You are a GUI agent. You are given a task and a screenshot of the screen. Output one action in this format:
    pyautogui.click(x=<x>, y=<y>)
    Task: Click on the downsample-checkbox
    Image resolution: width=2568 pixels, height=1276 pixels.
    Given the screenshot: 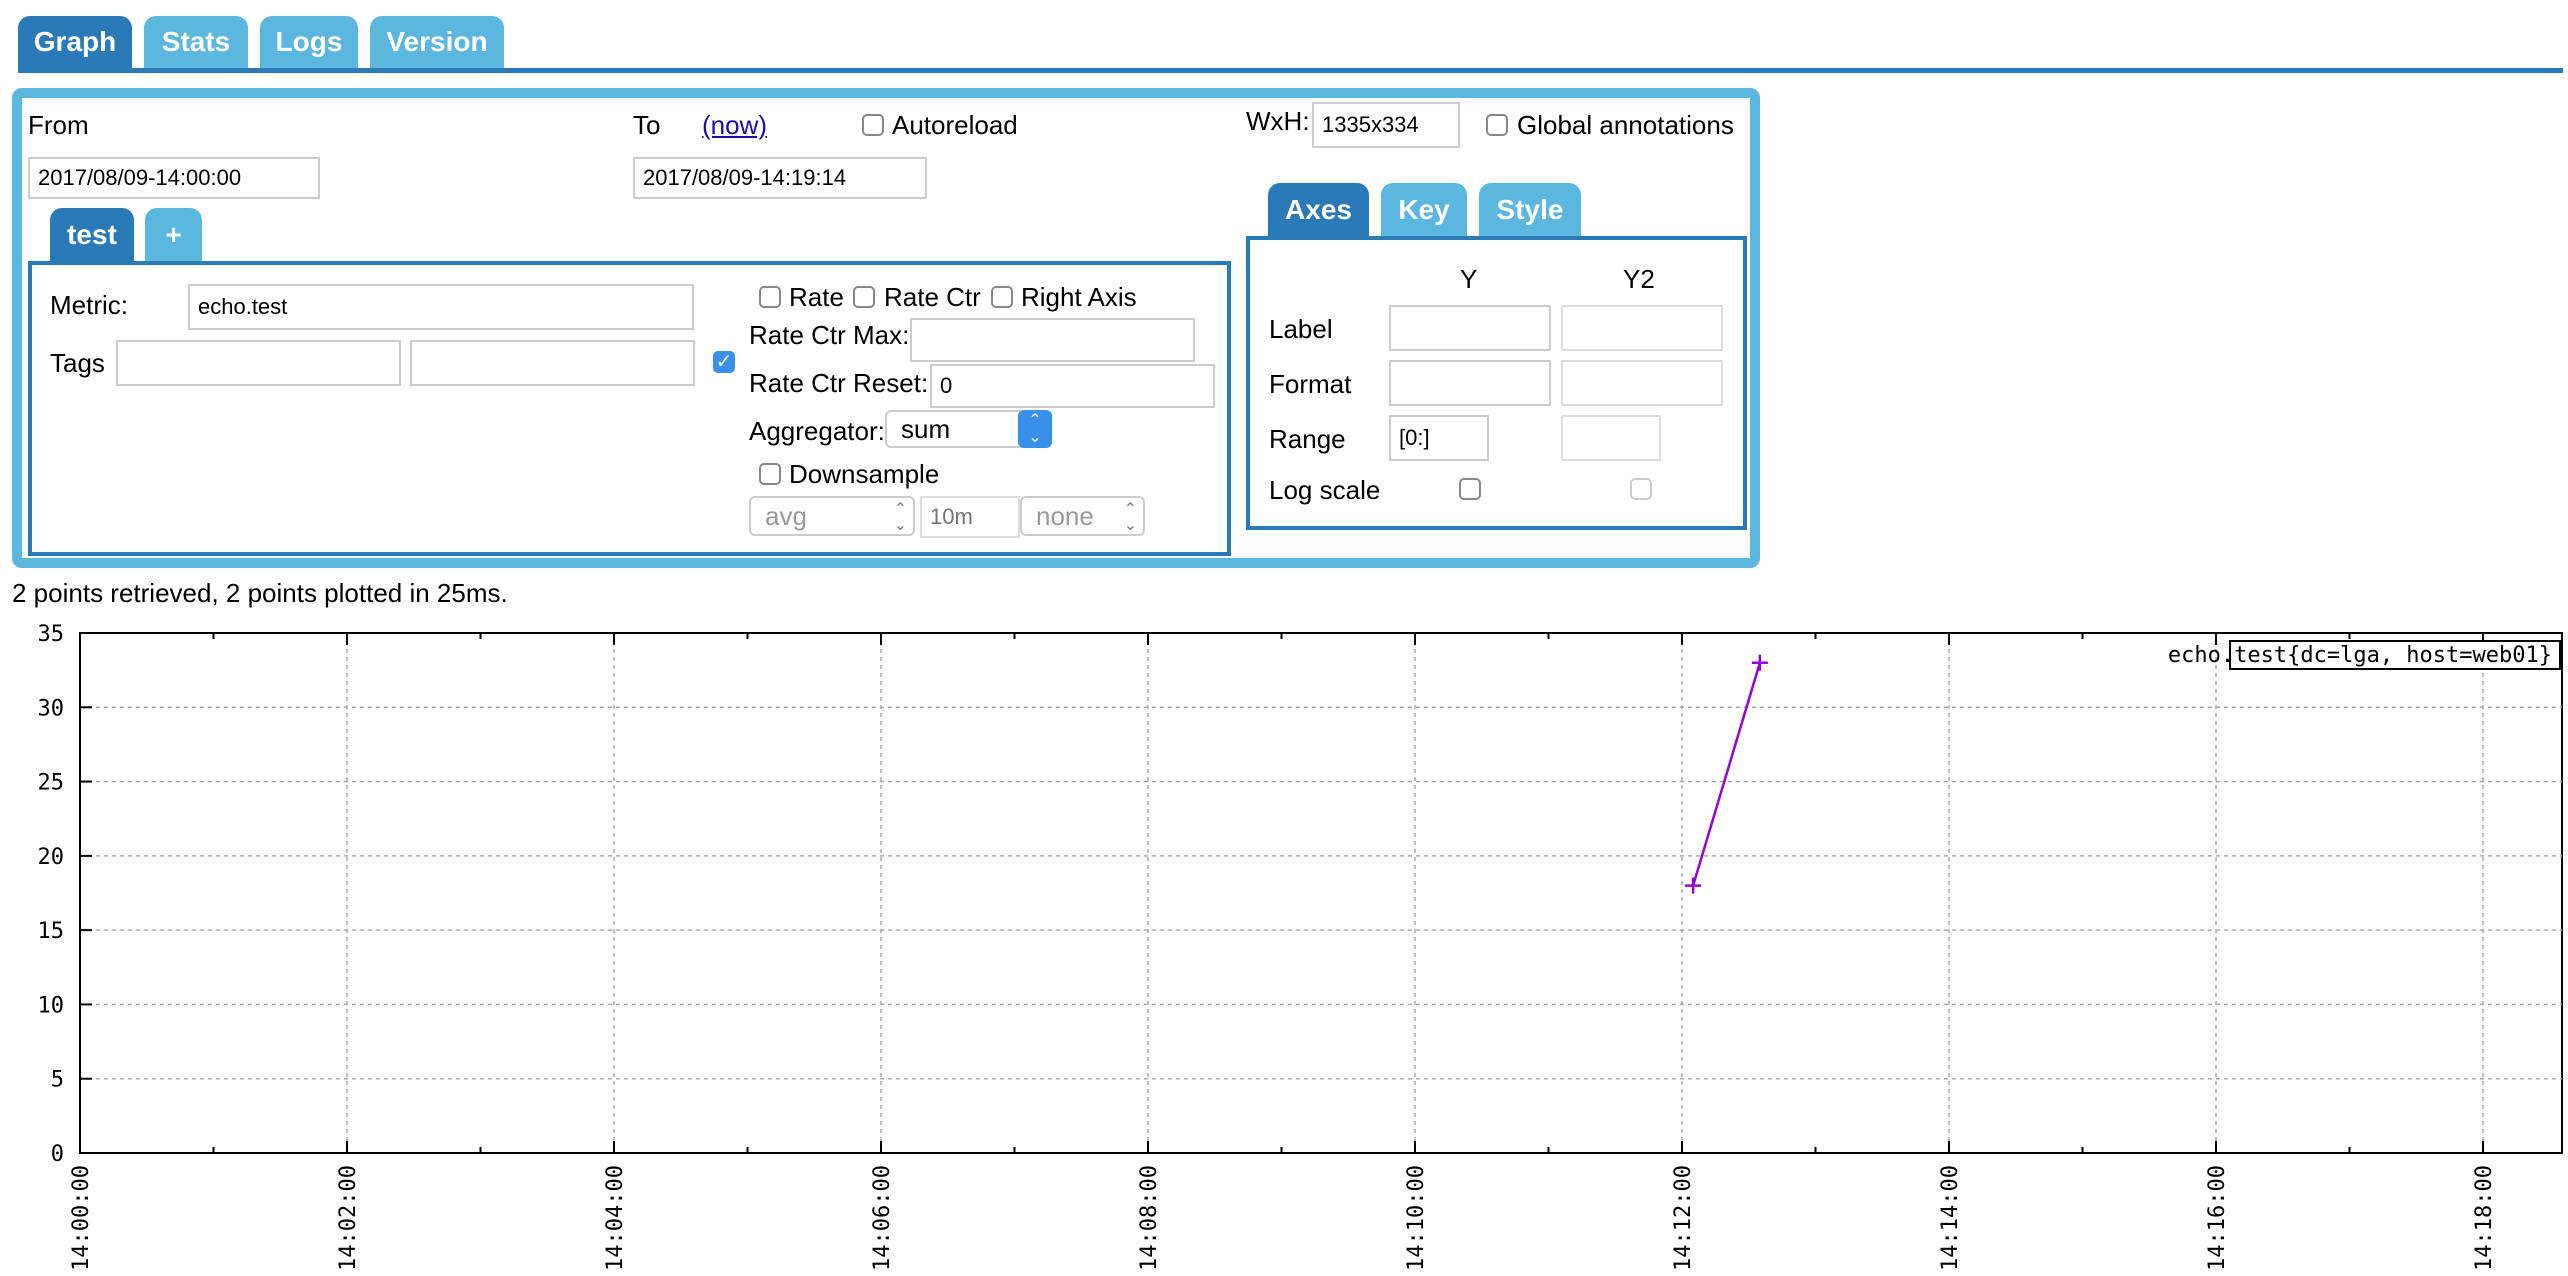 What is the action you would take?
    pyautogui.click(x=770, y=474)
    